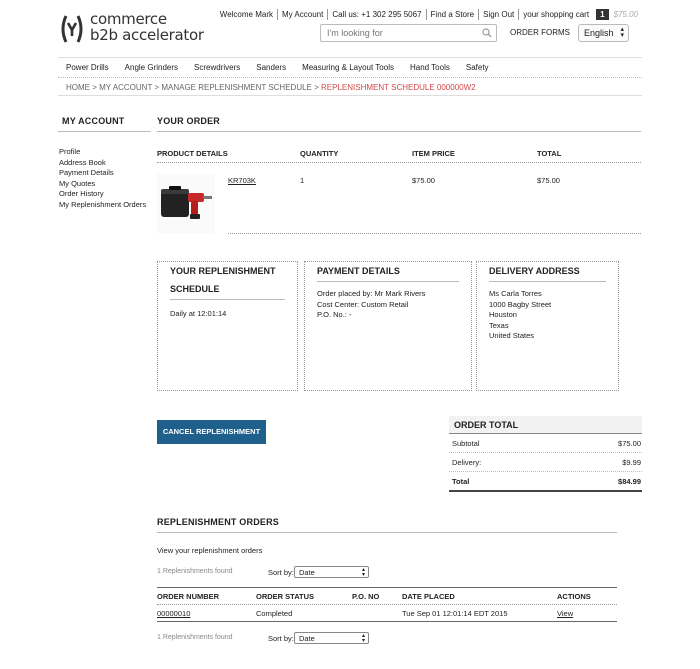  I want to click on shopping-cart-link: your shopping cart, so click(555, 14).